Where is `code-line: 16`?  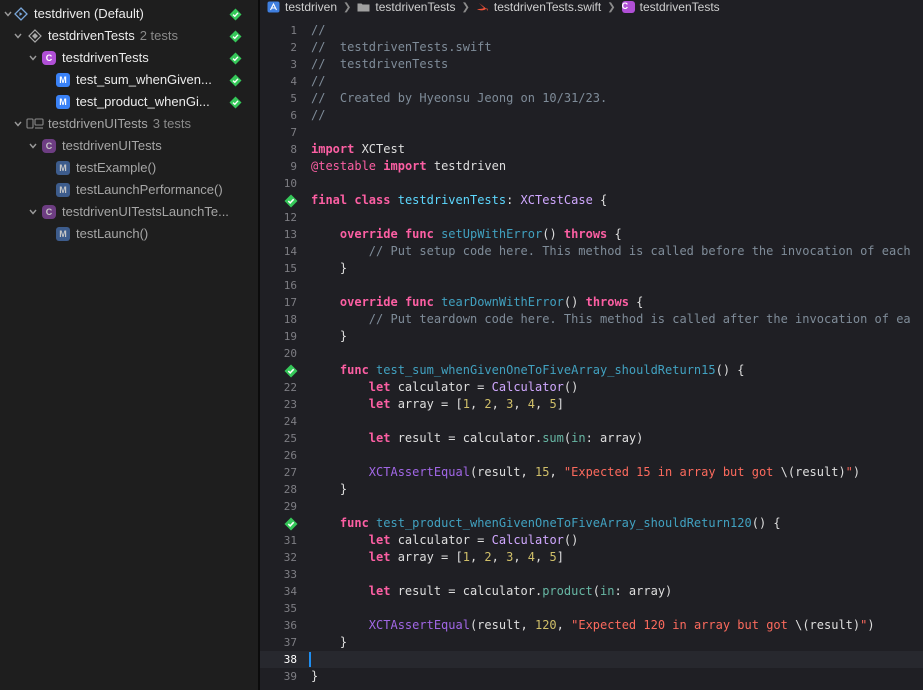 code-line: 16 is located at coordinates (591, 285).